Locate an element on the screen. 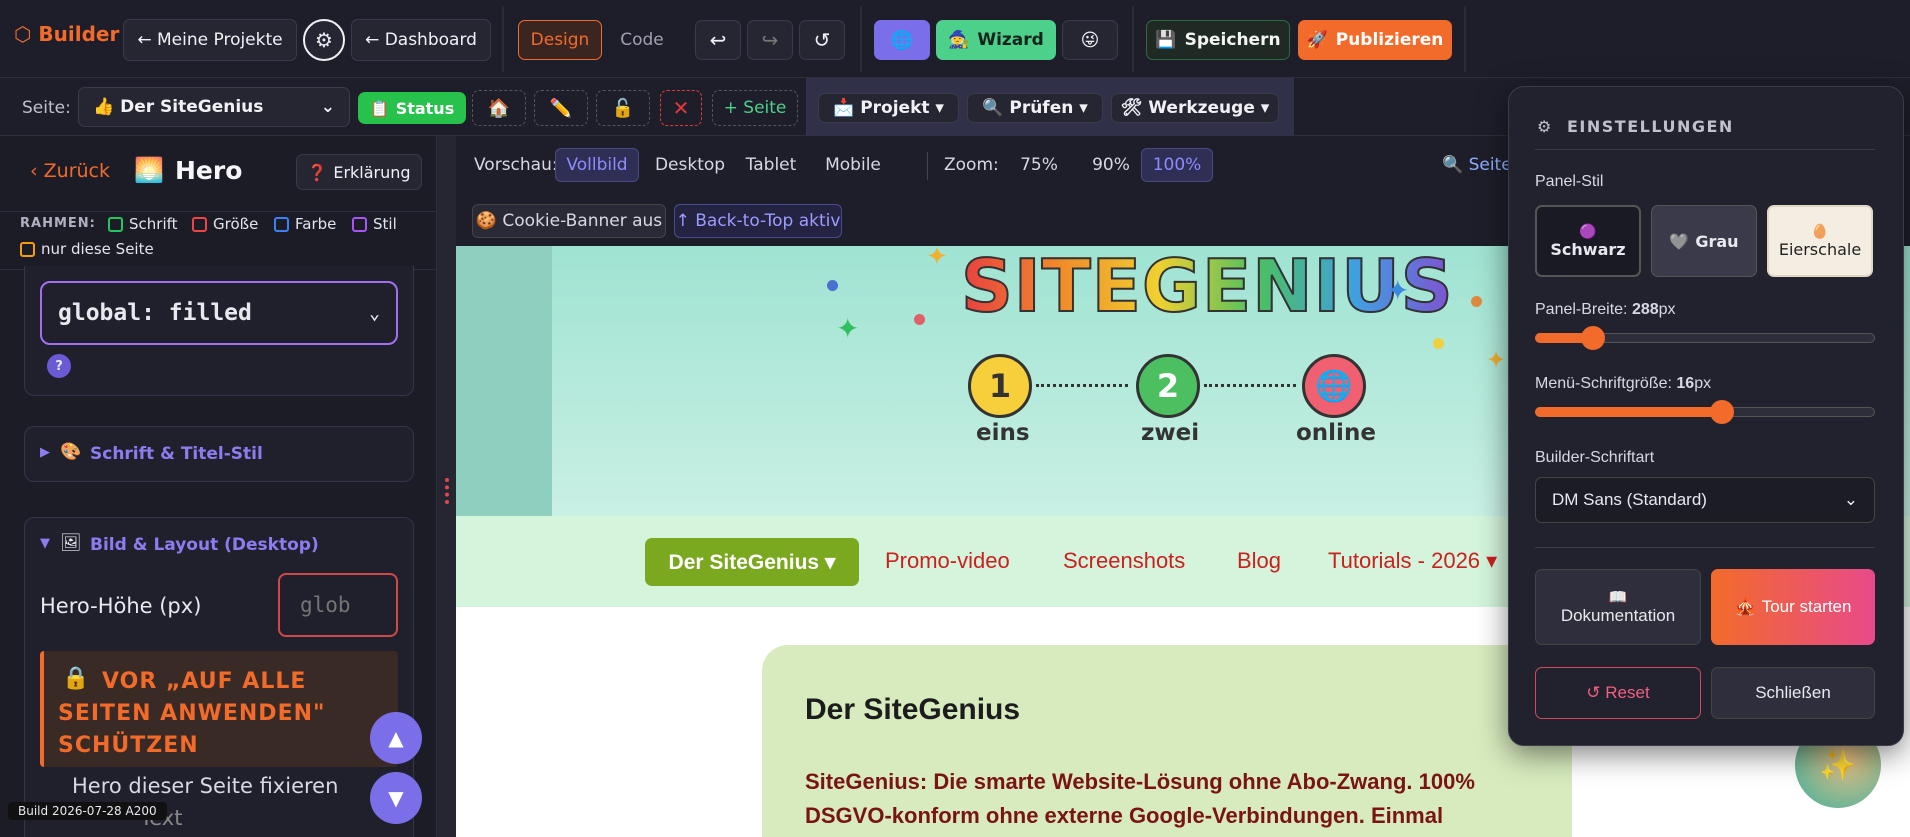  menu-font-size-value: 16 is located at coordinates (1685, 383).